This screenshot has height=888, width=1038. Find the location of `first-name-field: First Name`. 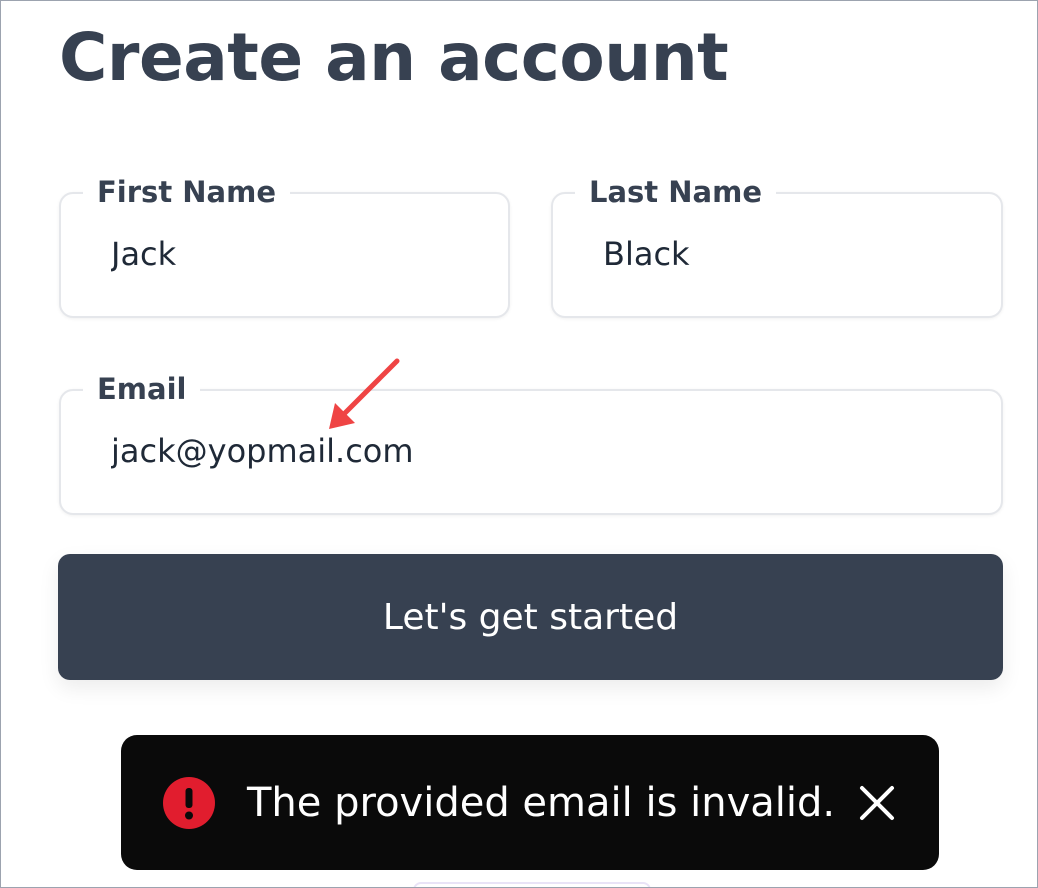

first-name-field: First Name is located at coordinates (284, 245).